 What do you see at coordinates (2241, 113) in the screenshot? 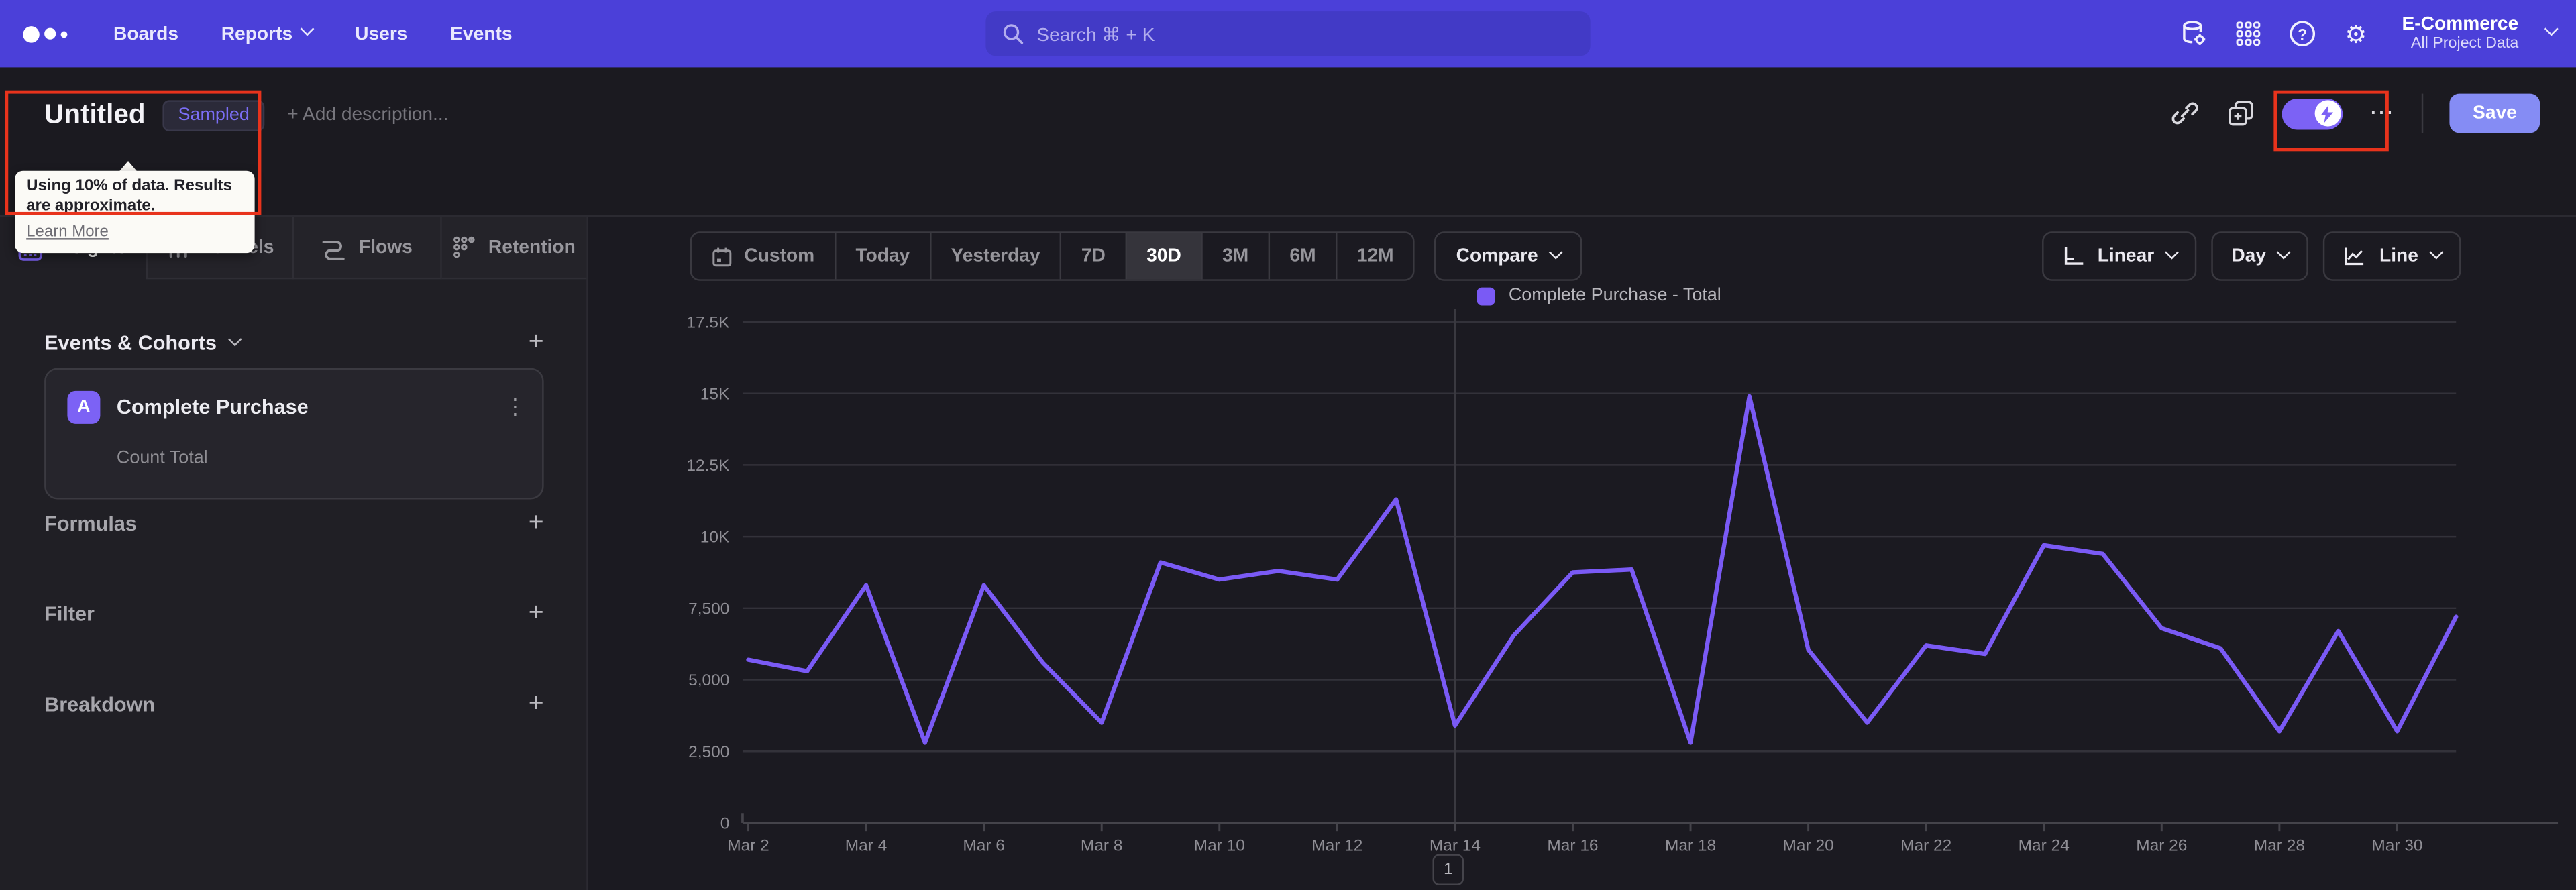
I see `add-to-board-icon` at bounding box center [2241, 113].